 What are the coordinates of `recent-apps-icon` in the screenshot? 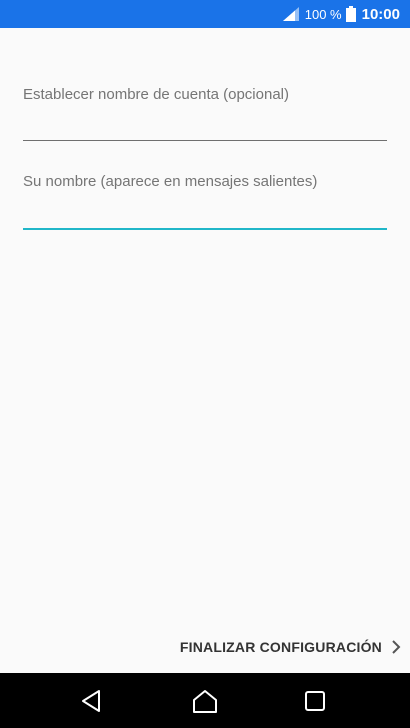 It's located at (315, 701).